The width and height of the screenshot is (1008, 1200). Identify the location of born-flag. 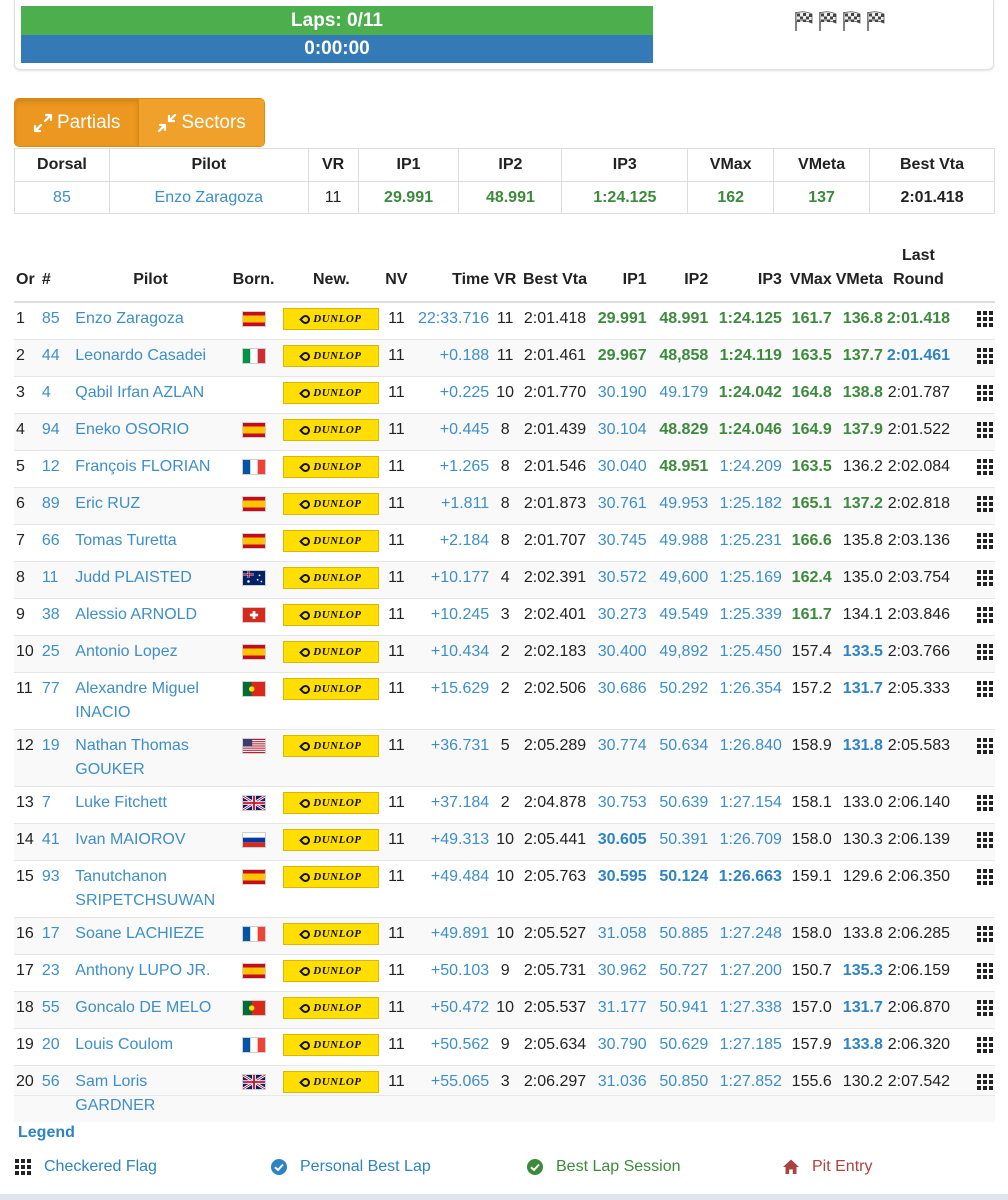
(253, 506).